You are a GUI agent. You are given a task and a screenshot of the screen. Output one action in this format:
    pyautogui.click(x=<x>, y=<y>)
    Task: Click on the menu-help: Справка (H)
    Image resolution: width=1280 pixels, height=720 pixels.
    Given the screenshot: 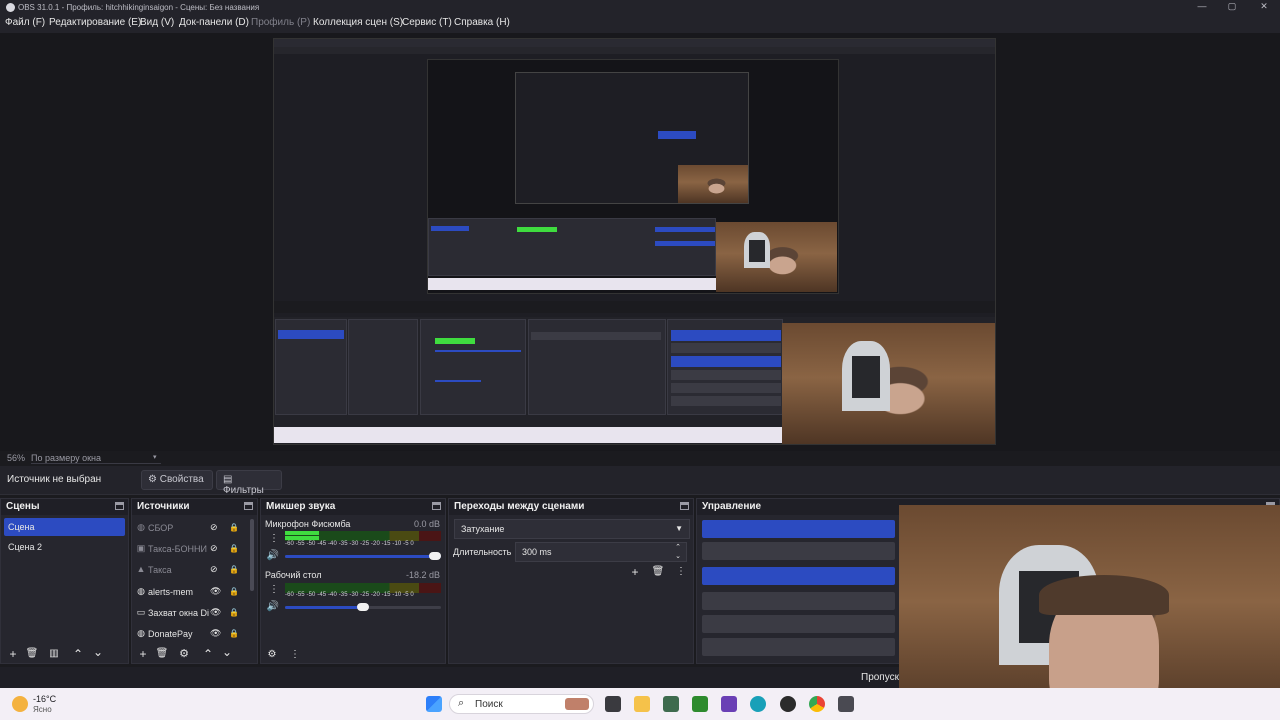 What is the action you would take?
    pyautogui.click(x=482, y=22)
    